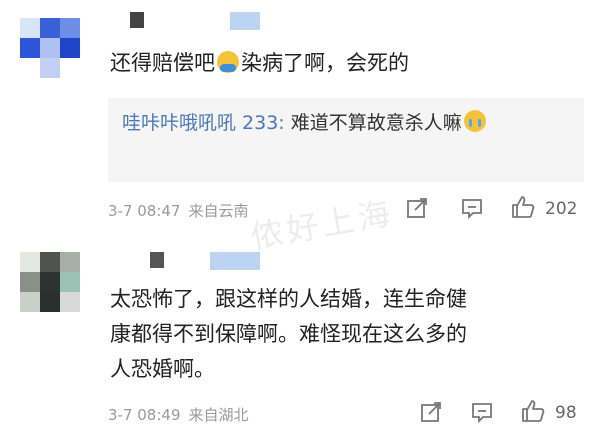 The height and width of the screenshot is (437, 600). I want to click on comment-date: 3-7 08:47, so click(144, 211).